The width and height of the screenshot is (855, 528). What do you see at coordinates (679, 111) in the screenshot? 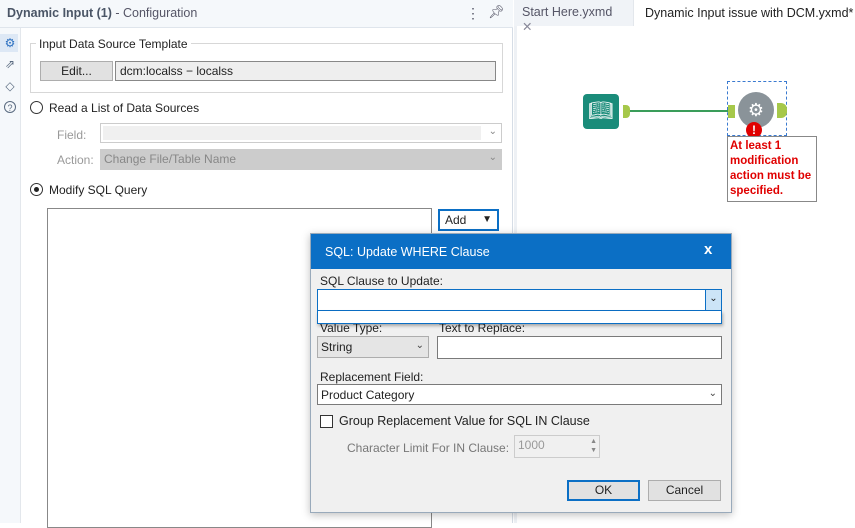
I see `connection-line` at bounding box center [679, 111].